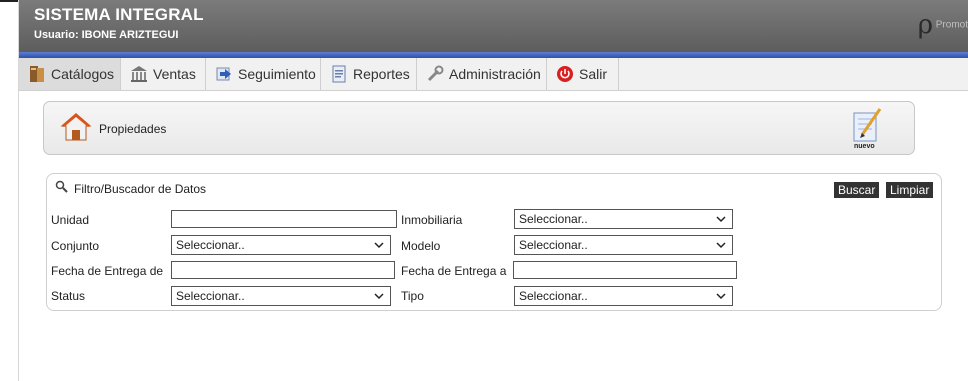 Image resolution: width=968 pixels, height=381 pixels. I want to click on menu-label: Seguimiento, so click(277, 74).